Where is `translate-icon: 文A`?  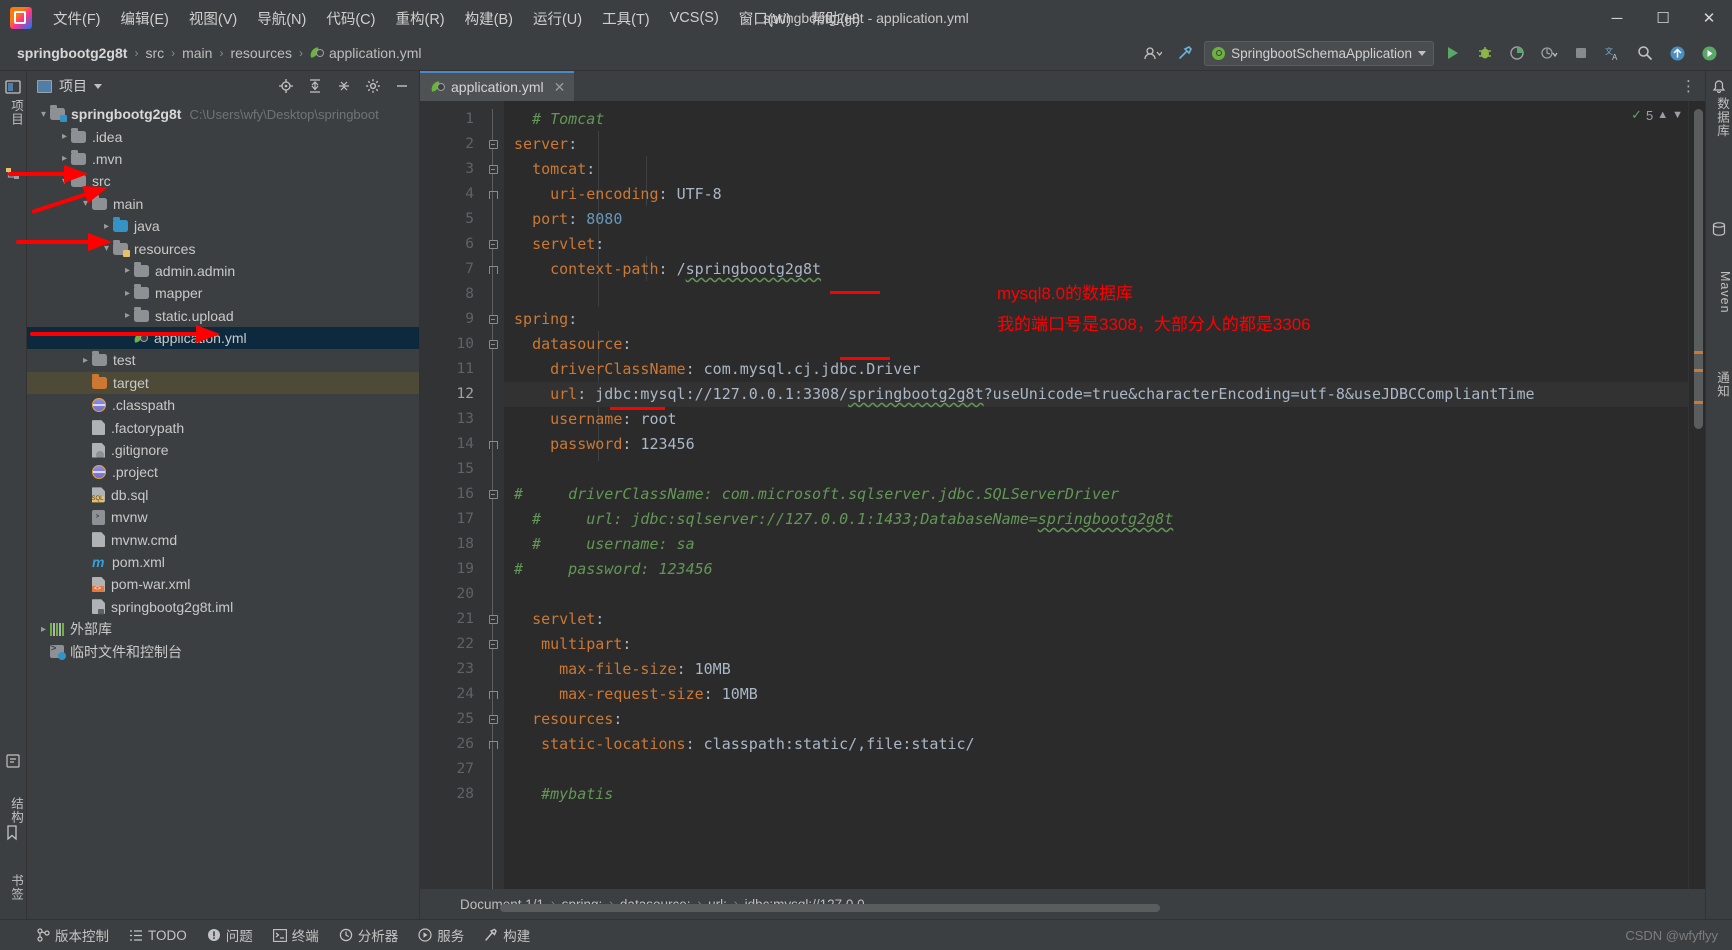 translate-icon: 文A is located at coordinates (1613, 53).